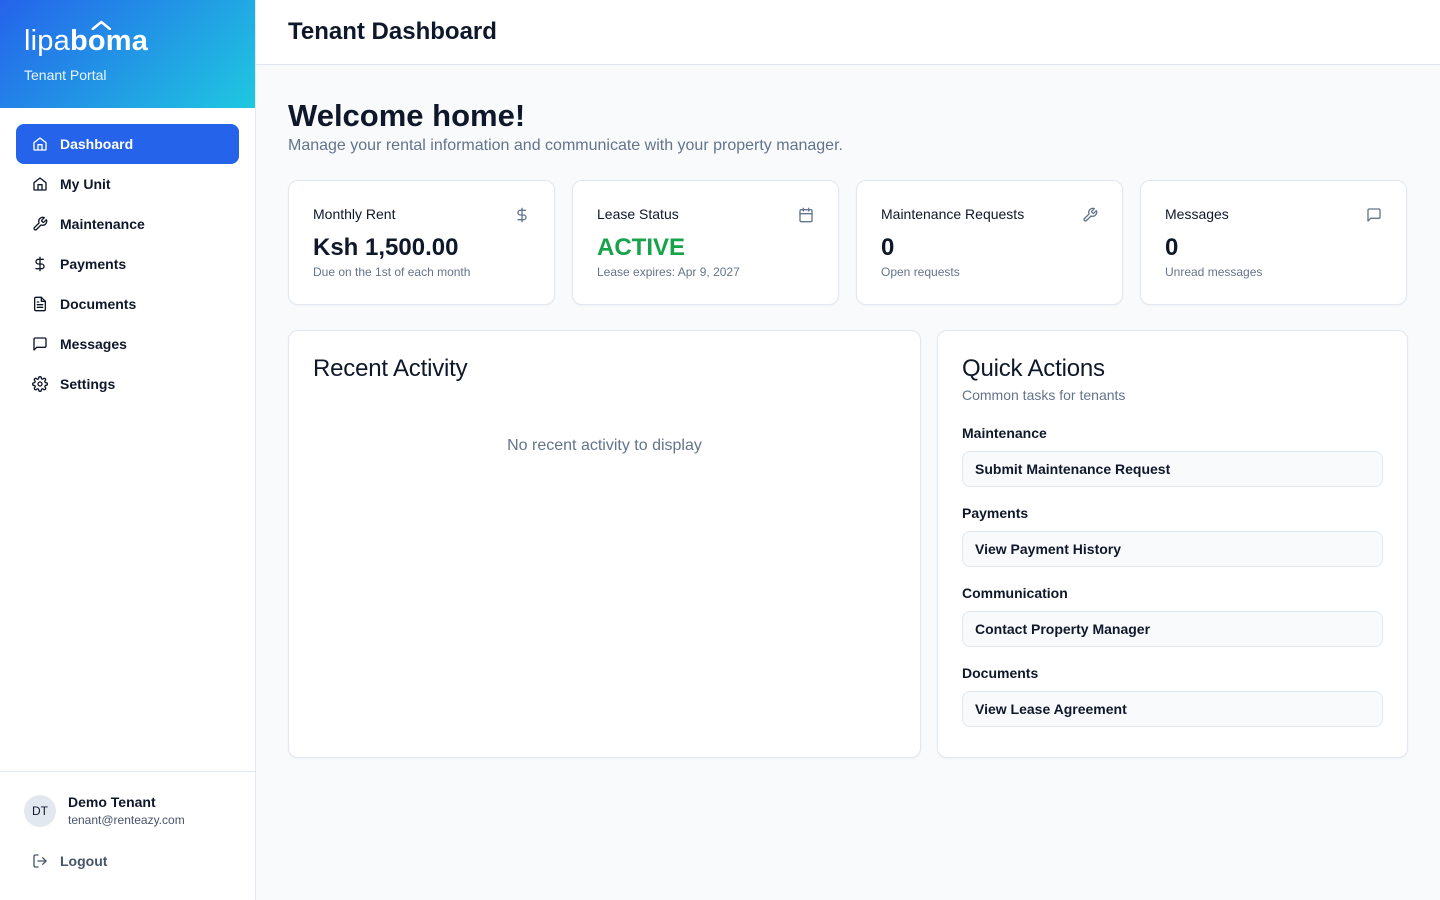 This screenshot has width=1440, height=900. I want to click on view-lease-agreement-button: View Lease Agreement, so click(1172, 709).